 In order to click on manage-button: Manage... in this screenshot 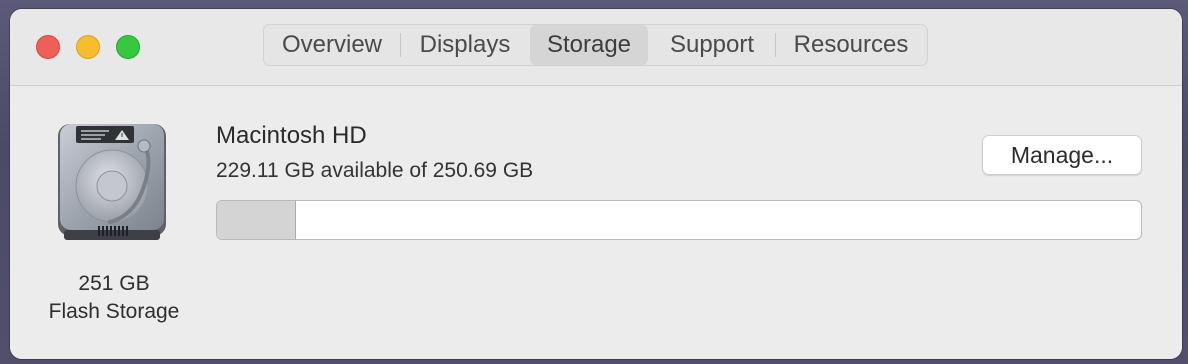, I will do `click(1062, 155)`.